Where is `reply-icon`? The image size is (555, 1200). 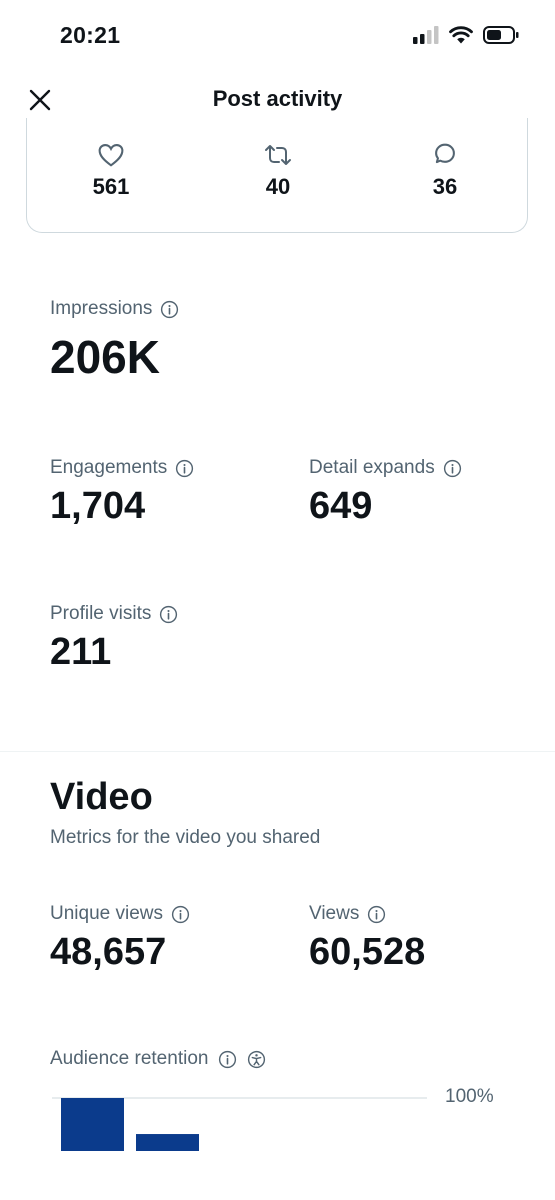 reply-icon is located at coordinates (445, 153).